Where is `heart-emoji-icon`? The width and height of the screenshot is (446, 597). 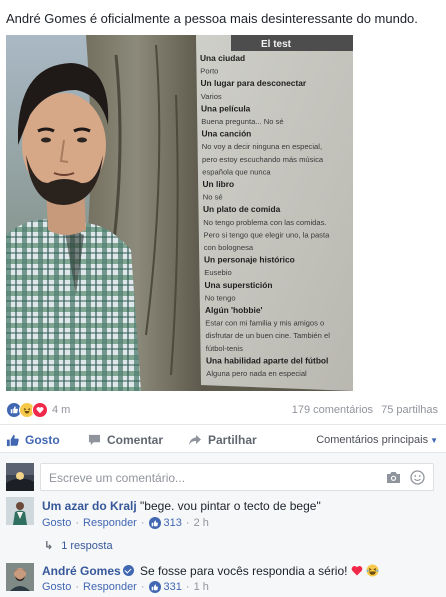 heart-emoji-icon is located at coordinates (358, 571).